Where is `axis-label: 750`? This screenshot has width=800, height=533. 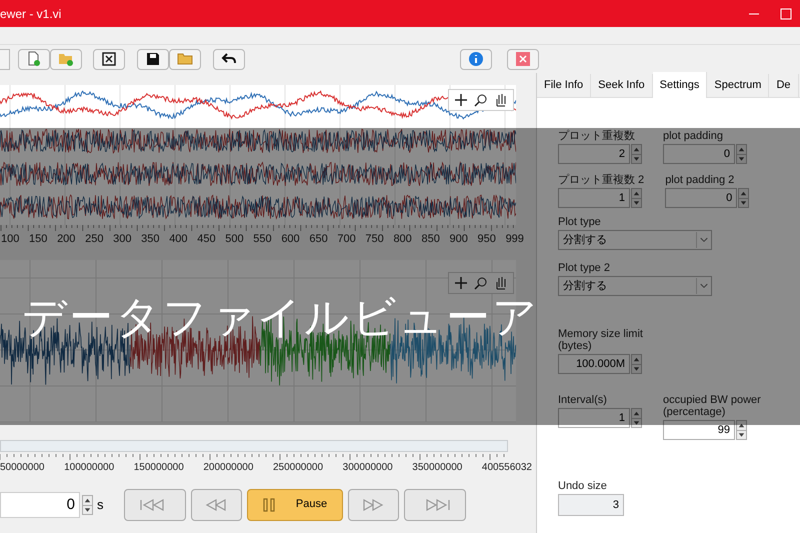
axis-label: 750 is located at coordinates (374, 239).